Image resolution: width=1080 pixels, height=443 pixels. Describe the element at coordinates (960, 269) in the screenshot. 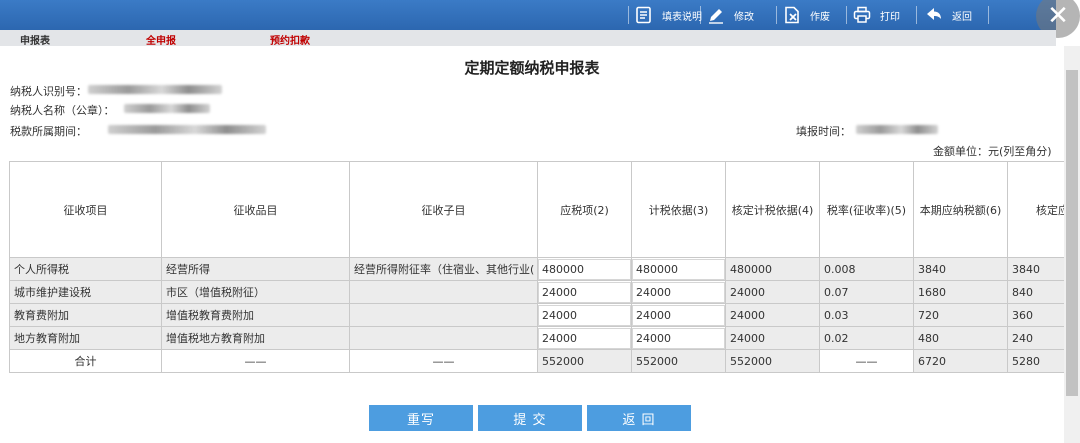

I see `cell-tax-payable: 3840` at that location.